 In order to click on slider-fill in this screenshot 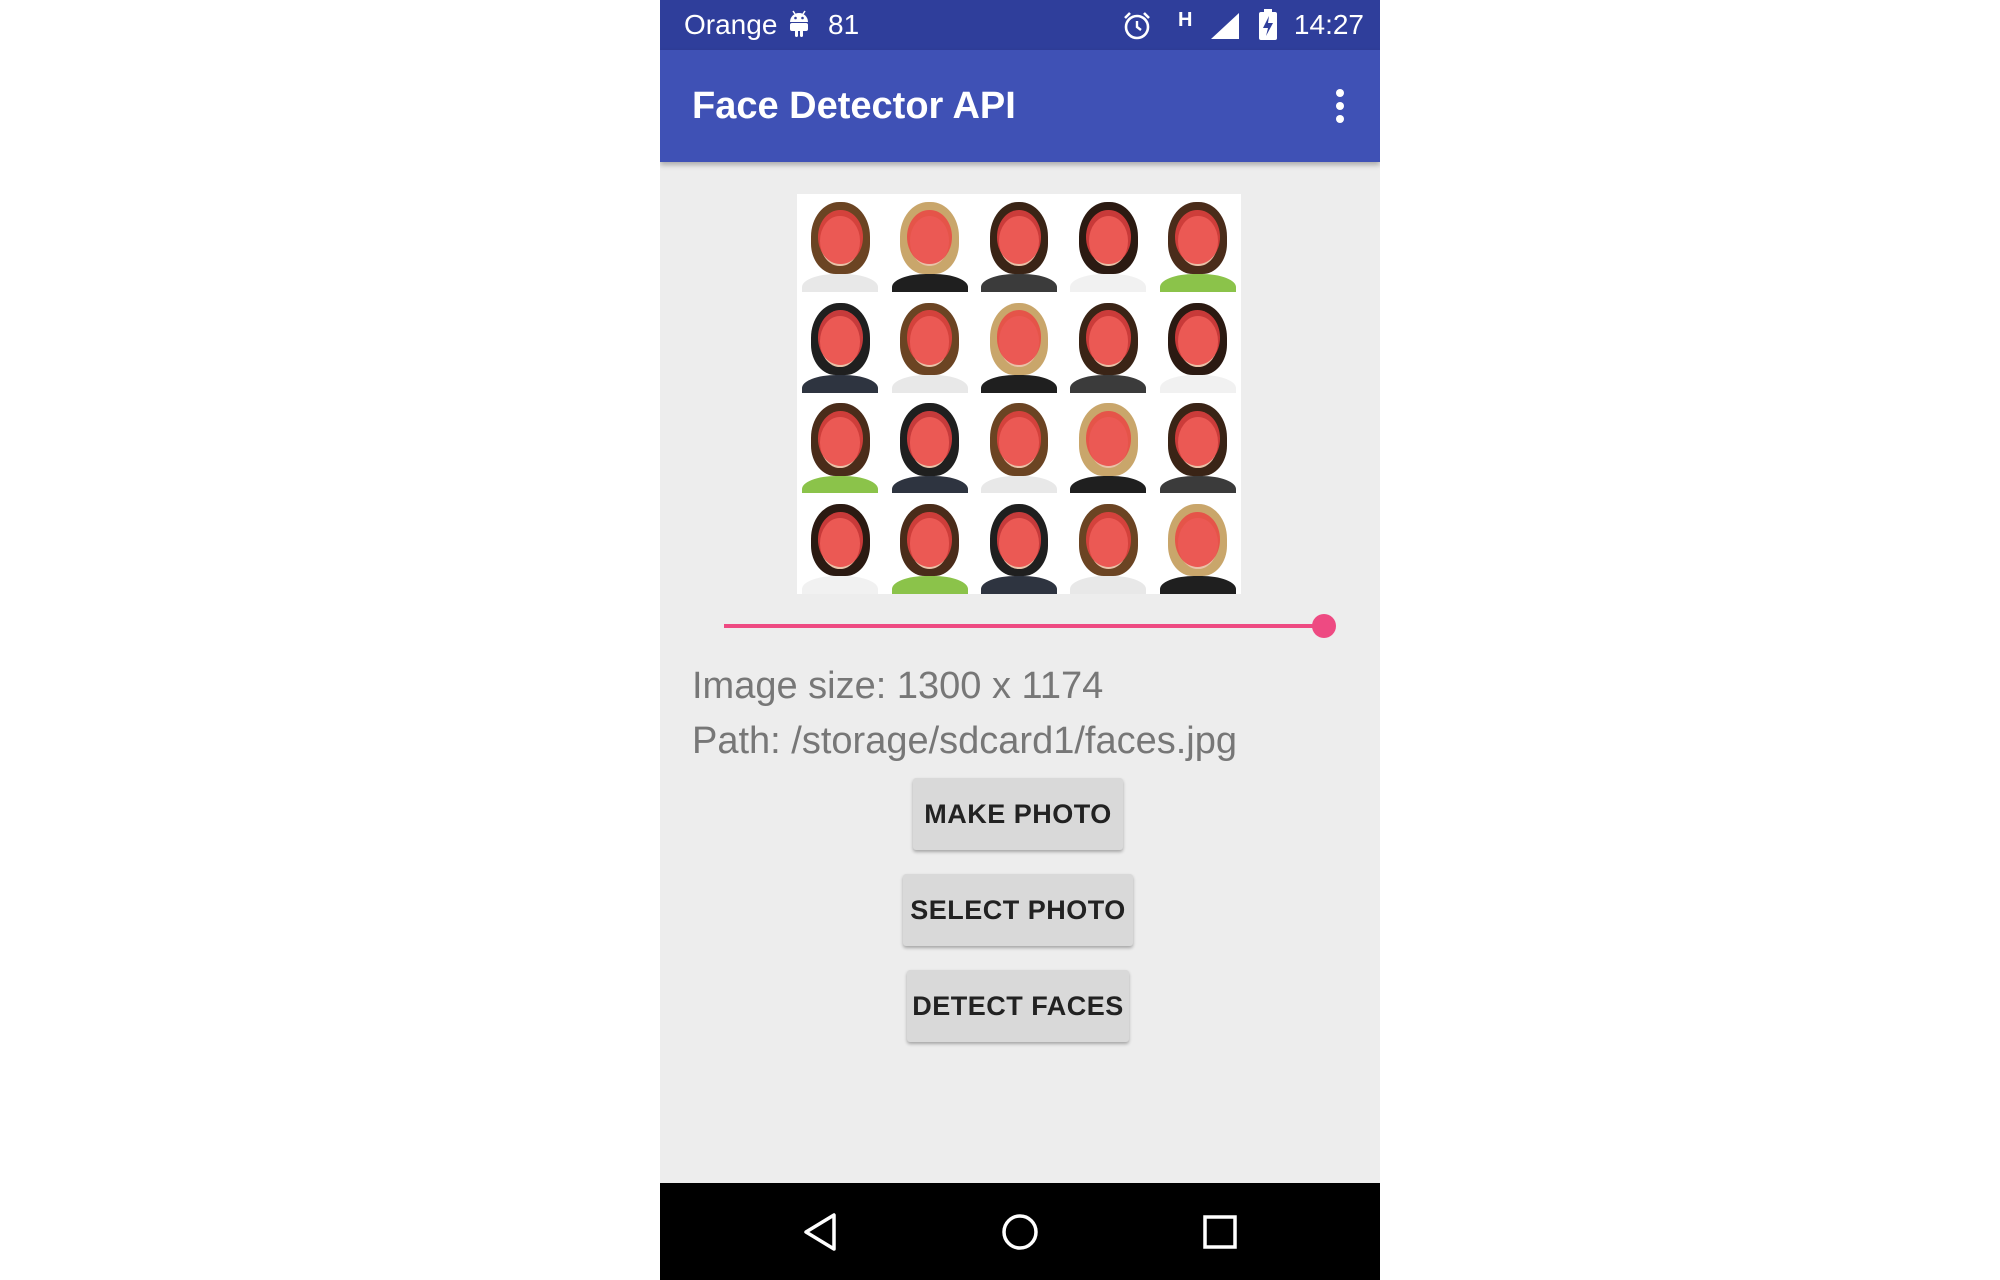, I will do `click(1024, 626)`.